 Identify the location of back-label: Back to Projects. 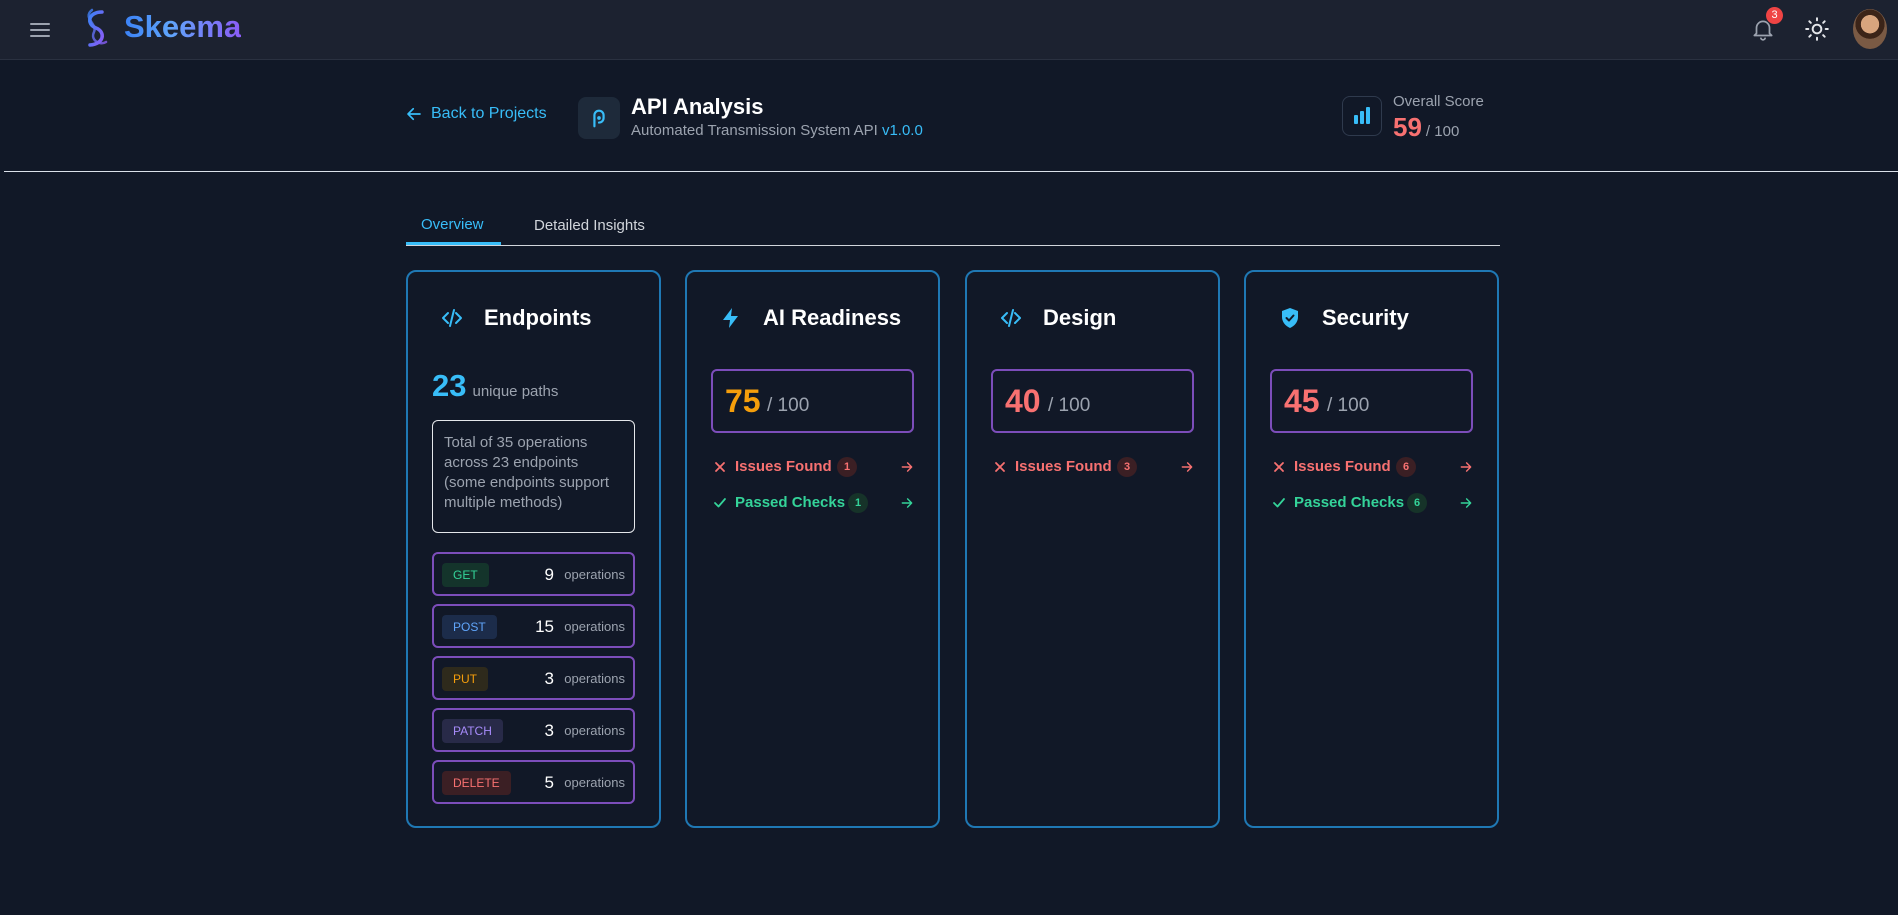
(489, 113).